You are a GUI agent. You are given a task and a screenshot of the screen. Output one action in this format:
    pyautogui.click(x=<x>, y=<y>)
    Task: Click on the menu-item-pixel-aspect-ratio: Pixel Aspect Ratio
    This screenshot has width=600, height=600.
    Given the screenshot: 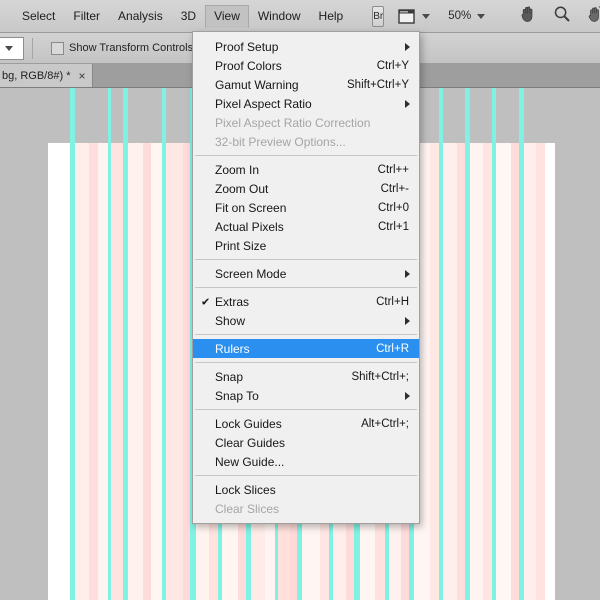 What is the action you would take?
    pyautogui.click(x=306, y=103)
    